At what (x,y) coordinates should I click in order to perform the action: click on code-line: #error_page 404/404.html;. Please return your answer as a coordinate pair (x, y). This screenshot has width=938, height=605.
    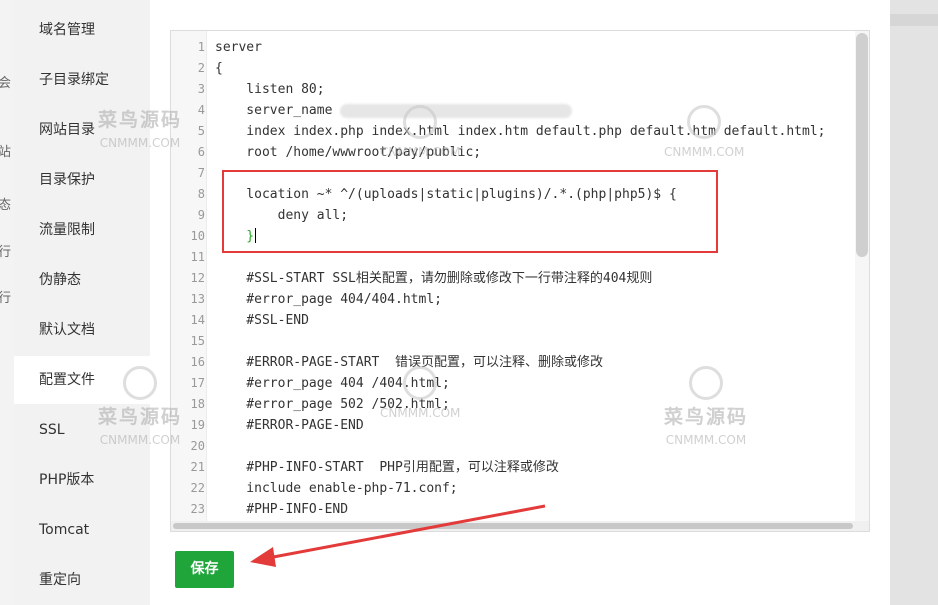
    Looking at the image, I should click on (328, 299).